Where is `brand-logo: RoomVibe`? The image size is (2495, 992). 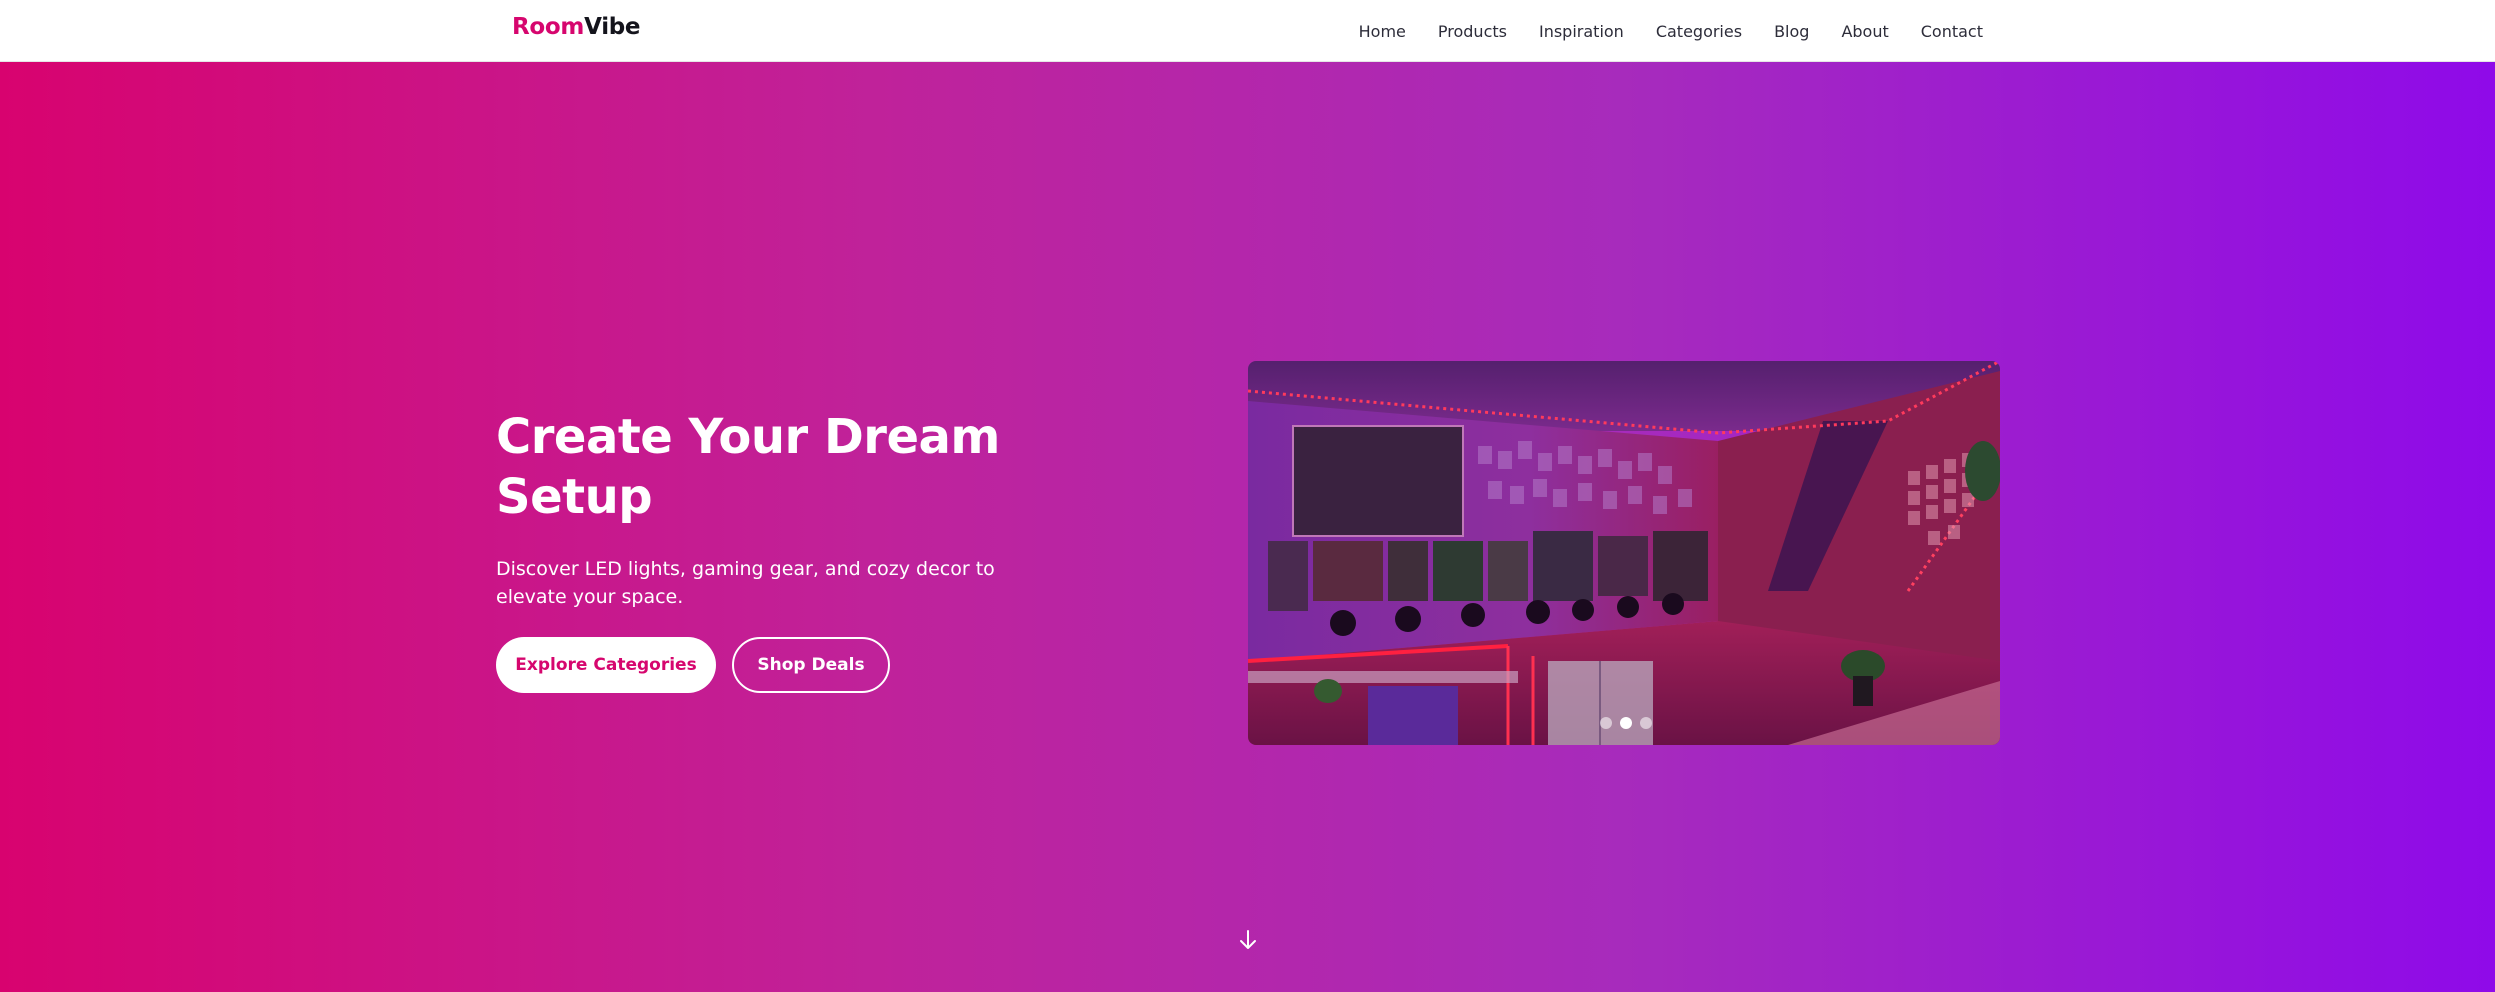
brand-logo: RoomVibe is located at coordinates (576, 27).